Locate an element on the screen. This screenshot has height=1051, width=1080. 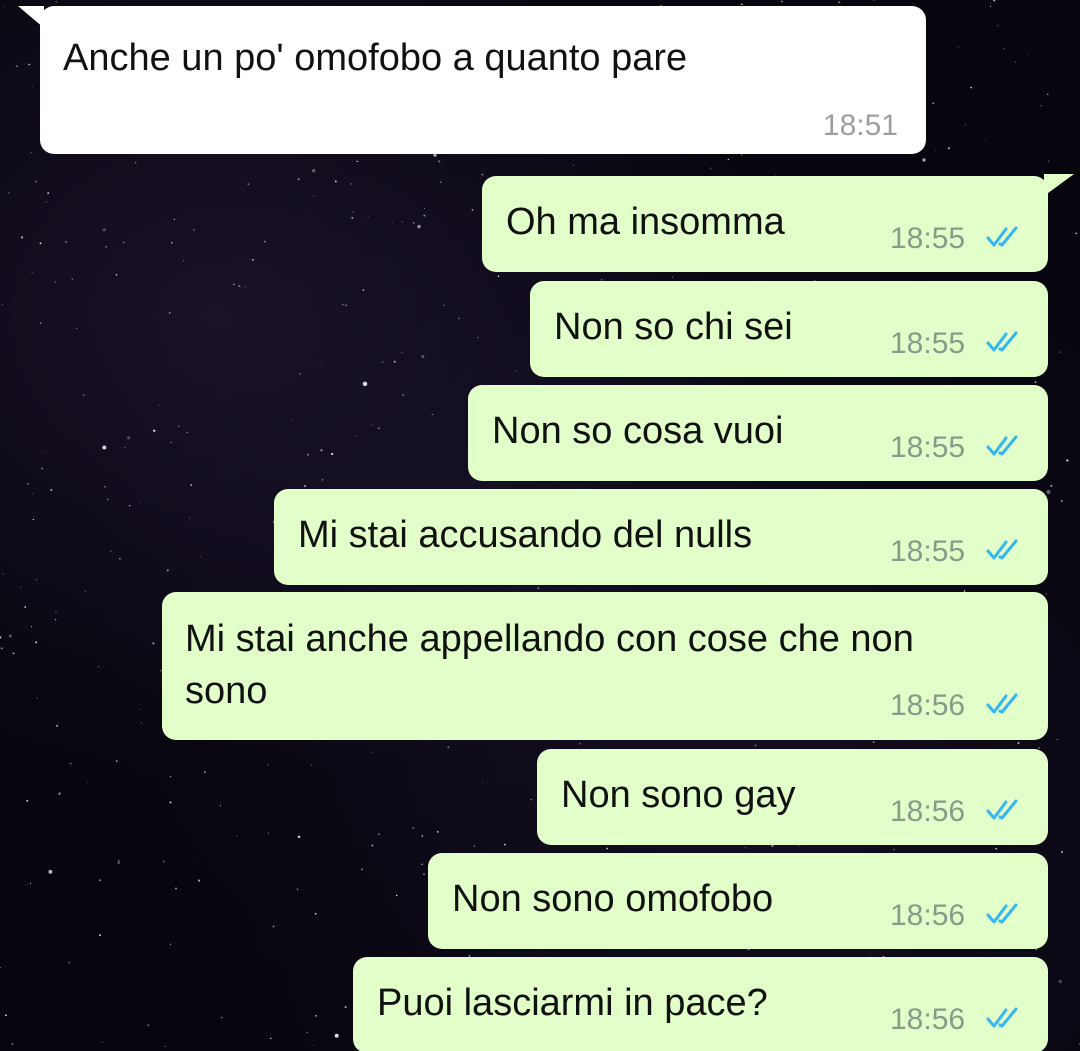
message-bubble-outgoing: Puoi lasciarmi in pace? 18:56 is located at coordinates (700, 1004).